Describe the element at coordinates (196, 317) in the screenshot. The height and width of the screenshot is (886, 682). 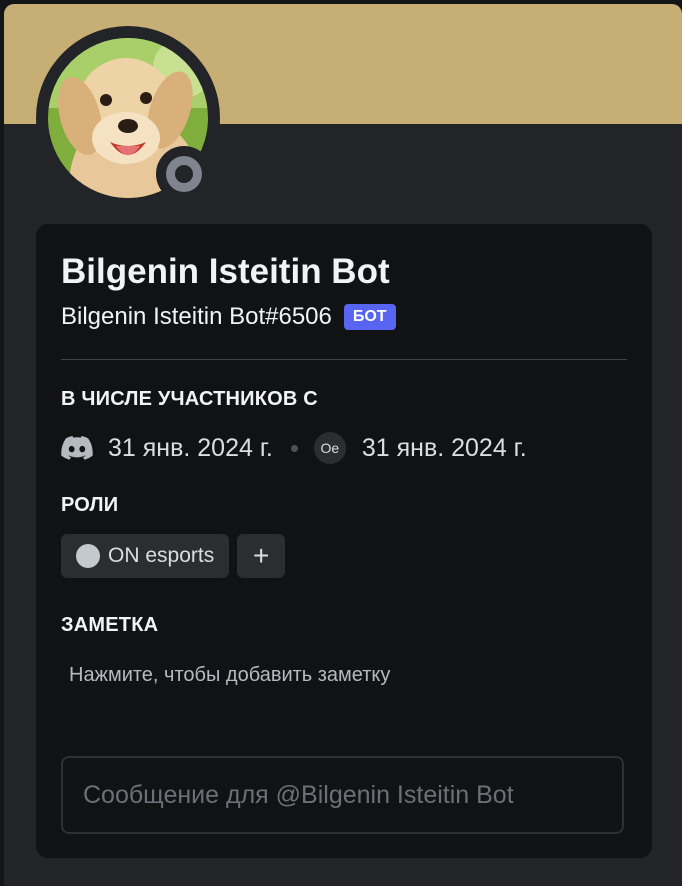
I see `username: Bilgenin Isteitin Bot#6506` at that location.